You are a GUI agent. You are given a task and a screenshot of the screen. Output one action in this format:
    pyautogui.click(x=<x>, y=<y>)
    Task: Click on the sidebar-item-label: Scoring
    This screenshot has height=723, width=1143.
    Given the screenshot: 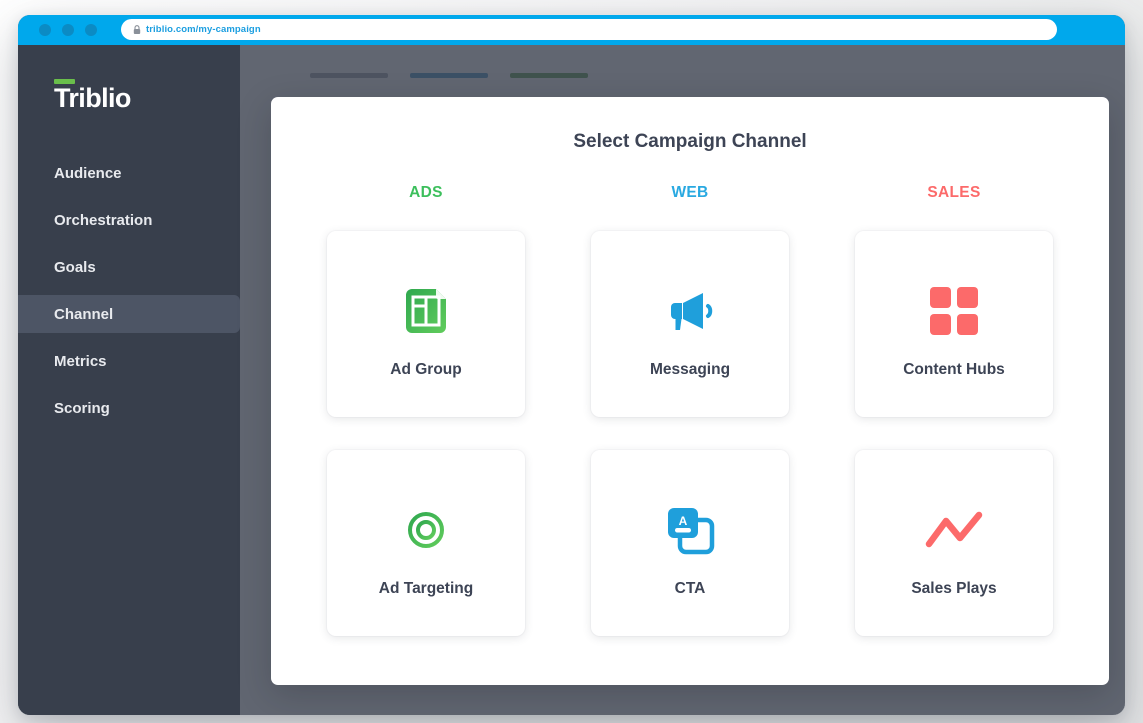 What is the action you would take?
    pyautogui.click(x=82, y=408)
    